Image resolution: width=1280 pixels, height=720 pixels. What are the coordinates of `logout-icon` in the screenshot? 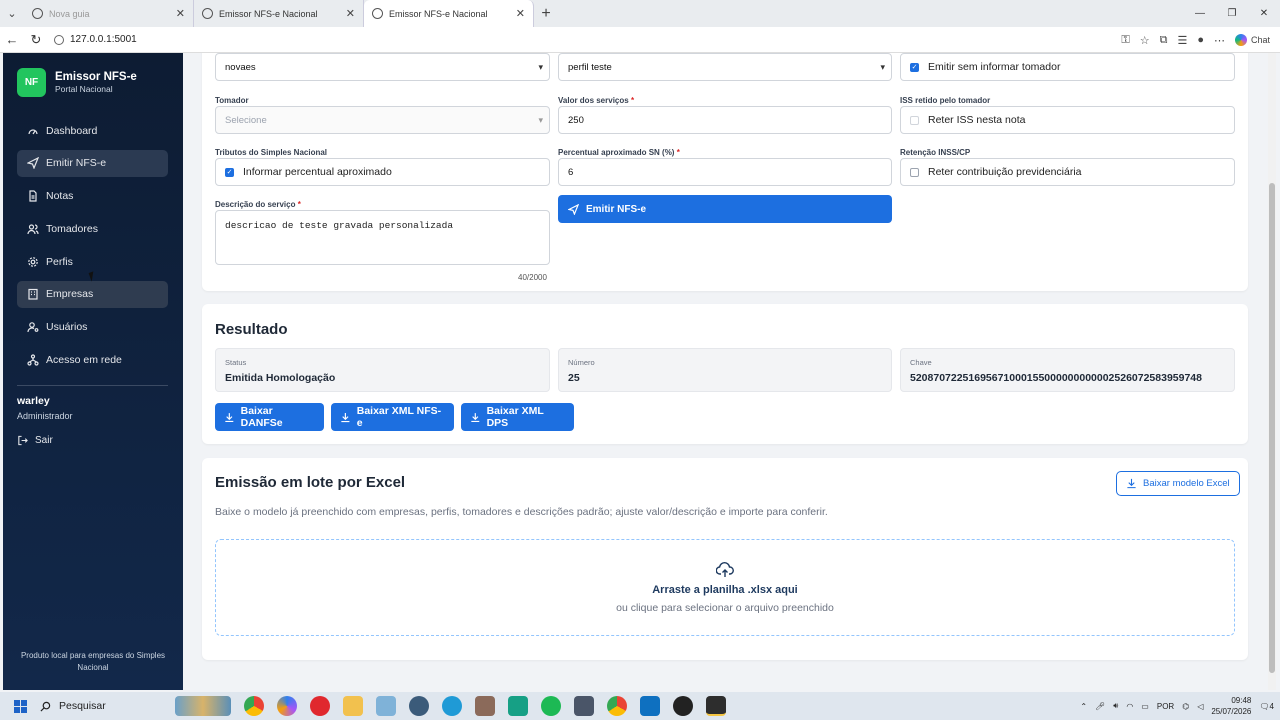 It's located at (23, 440).